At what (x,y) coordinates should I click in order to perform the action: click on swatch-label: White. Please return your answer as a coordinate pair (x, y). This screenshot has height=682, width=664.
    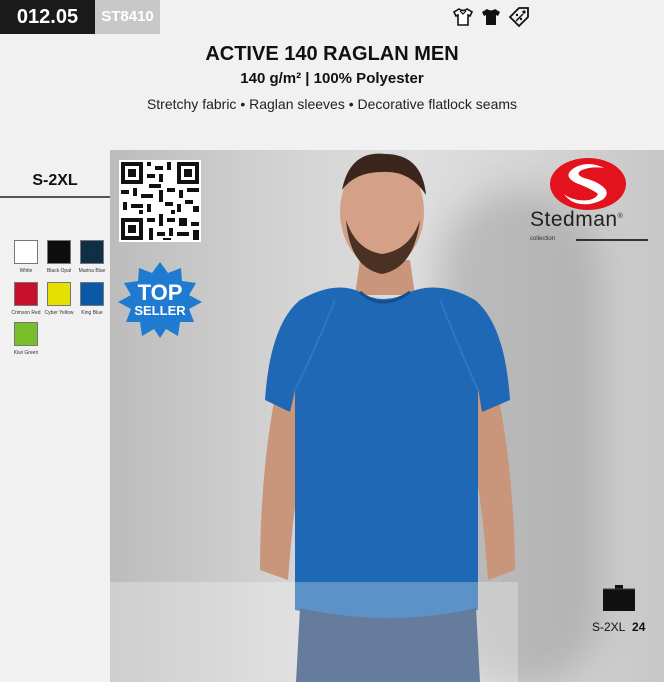
    Looking at the image, I should click on (26, 271).